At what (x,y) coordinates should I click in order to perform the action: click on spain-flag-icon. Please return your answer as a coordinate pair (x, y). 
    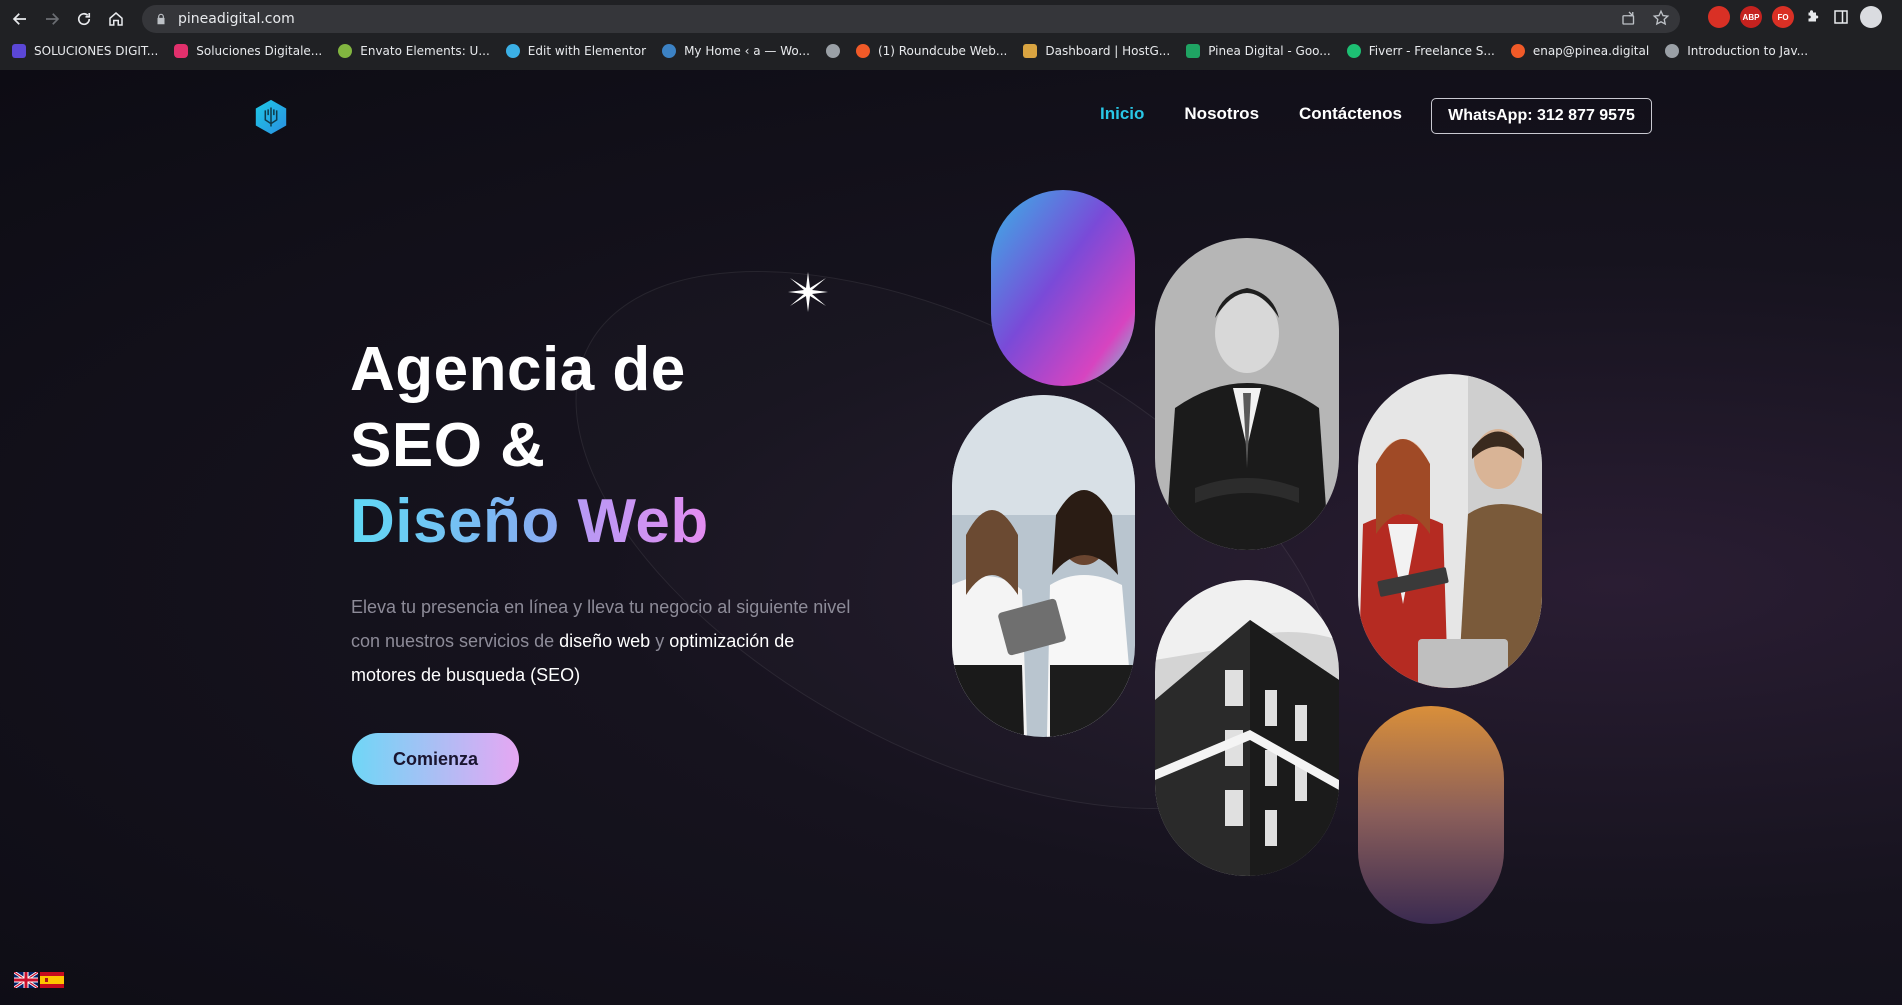
    Looking at the image, I should click on (52, 980).